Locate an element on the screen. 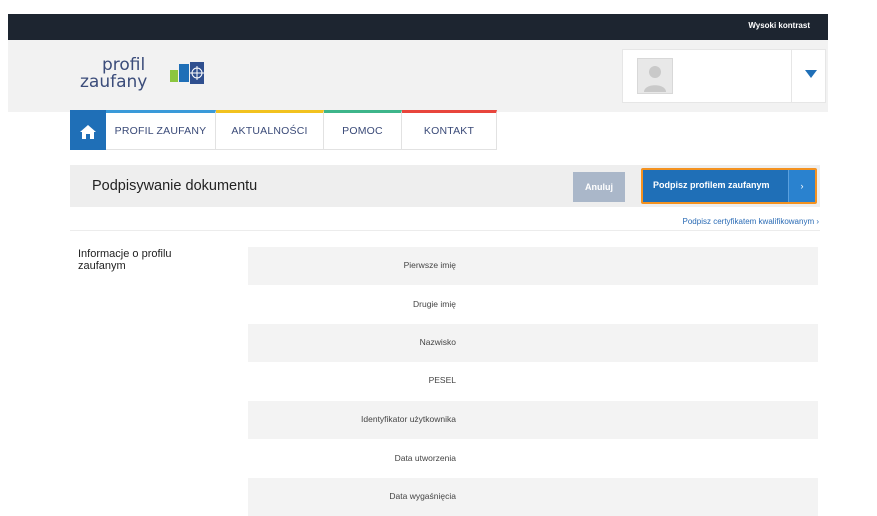  nav-profil-zaufany: PROFIL ZAUFANY is located at coordinates (161, 130).